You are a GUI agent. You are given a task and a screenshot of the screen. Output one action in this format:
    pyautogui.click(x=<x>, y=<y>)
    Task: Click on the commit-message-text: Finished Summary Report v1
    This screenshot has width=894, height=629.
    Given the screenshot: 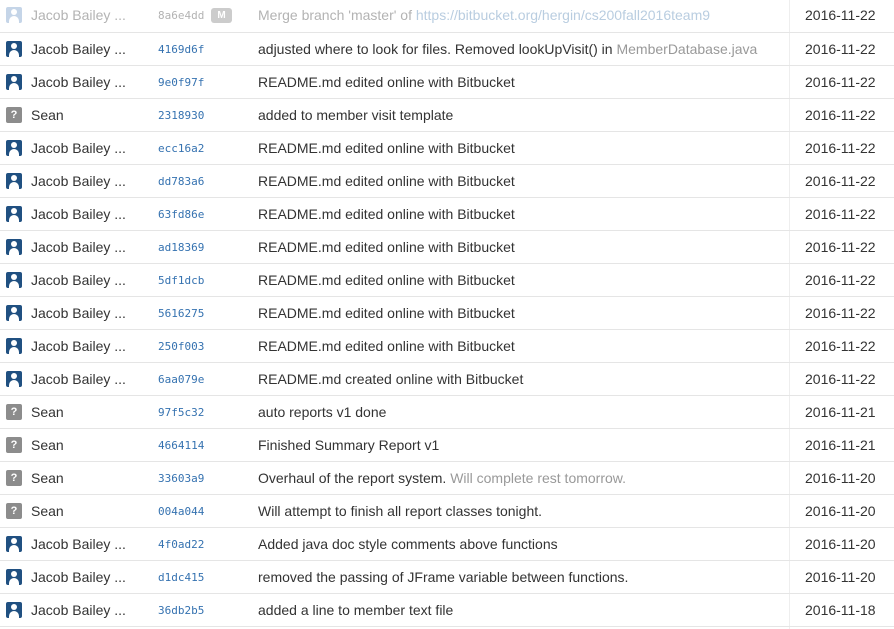 What is the action you would take?
    pyautogui.click(x=349, y=445)
    